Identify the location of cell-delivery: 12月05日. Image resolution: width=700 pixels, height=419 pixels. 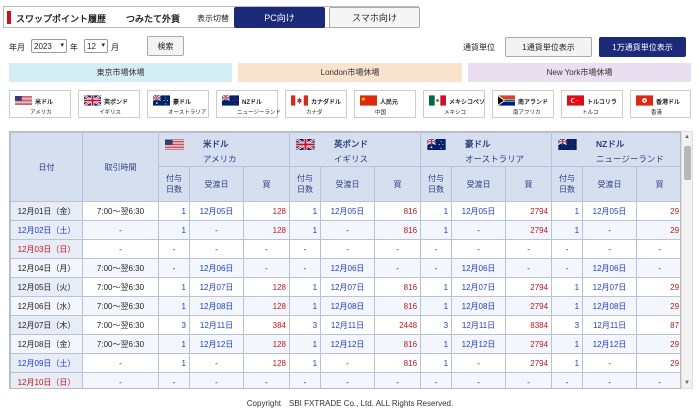
(610, 211).